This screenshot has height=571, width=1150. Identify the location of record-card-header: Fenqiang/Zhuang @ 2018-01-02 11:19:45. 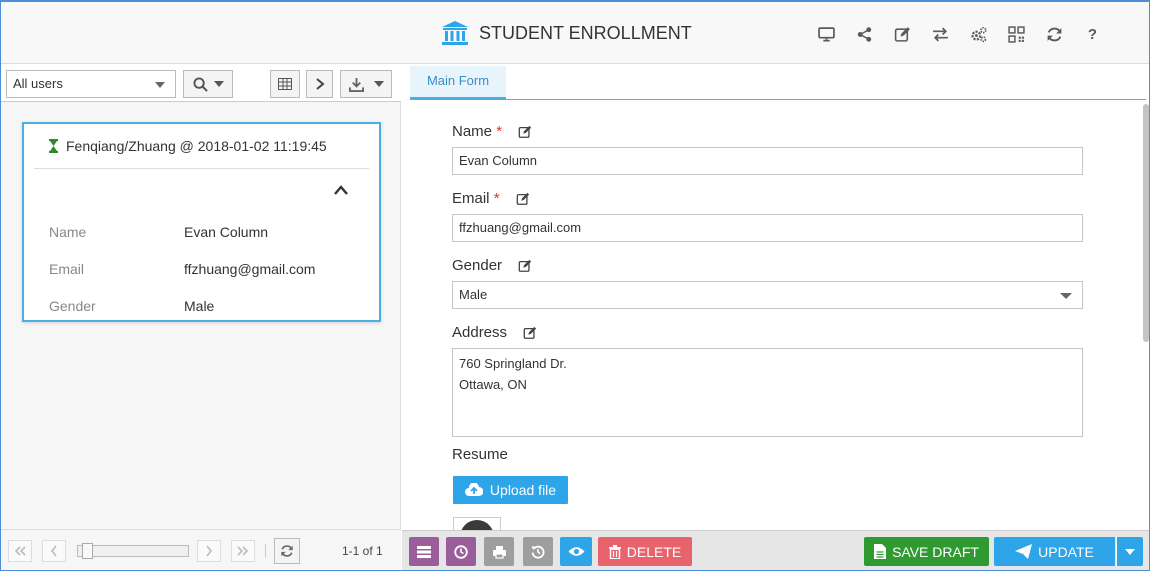
(187, 146).